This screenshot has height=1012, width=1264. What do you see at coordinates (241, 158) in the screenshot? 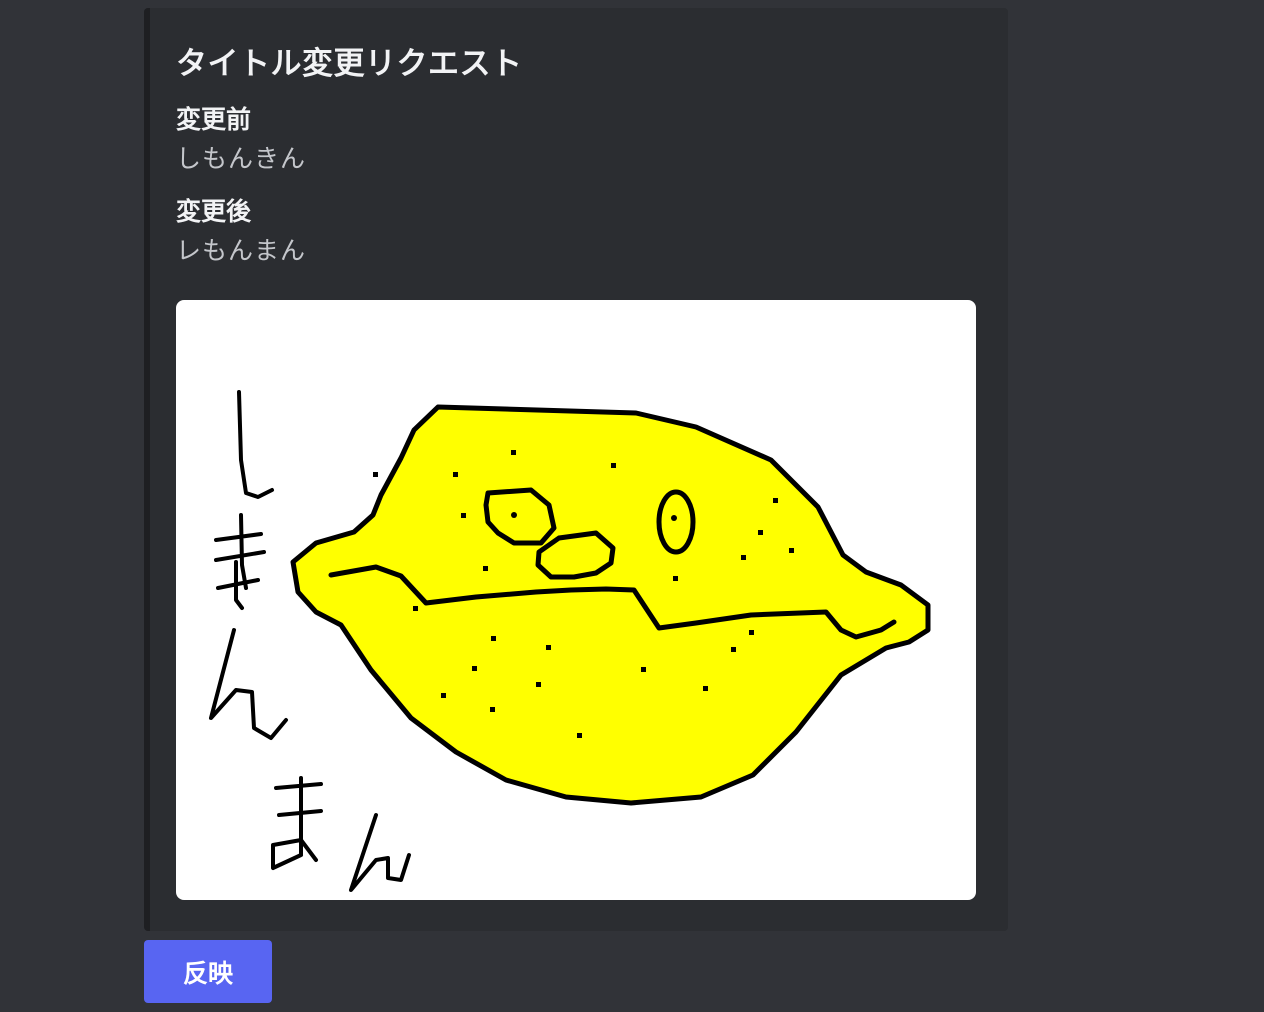
I see `field-before-value: しもんきん` at bounding box center [241, 158].